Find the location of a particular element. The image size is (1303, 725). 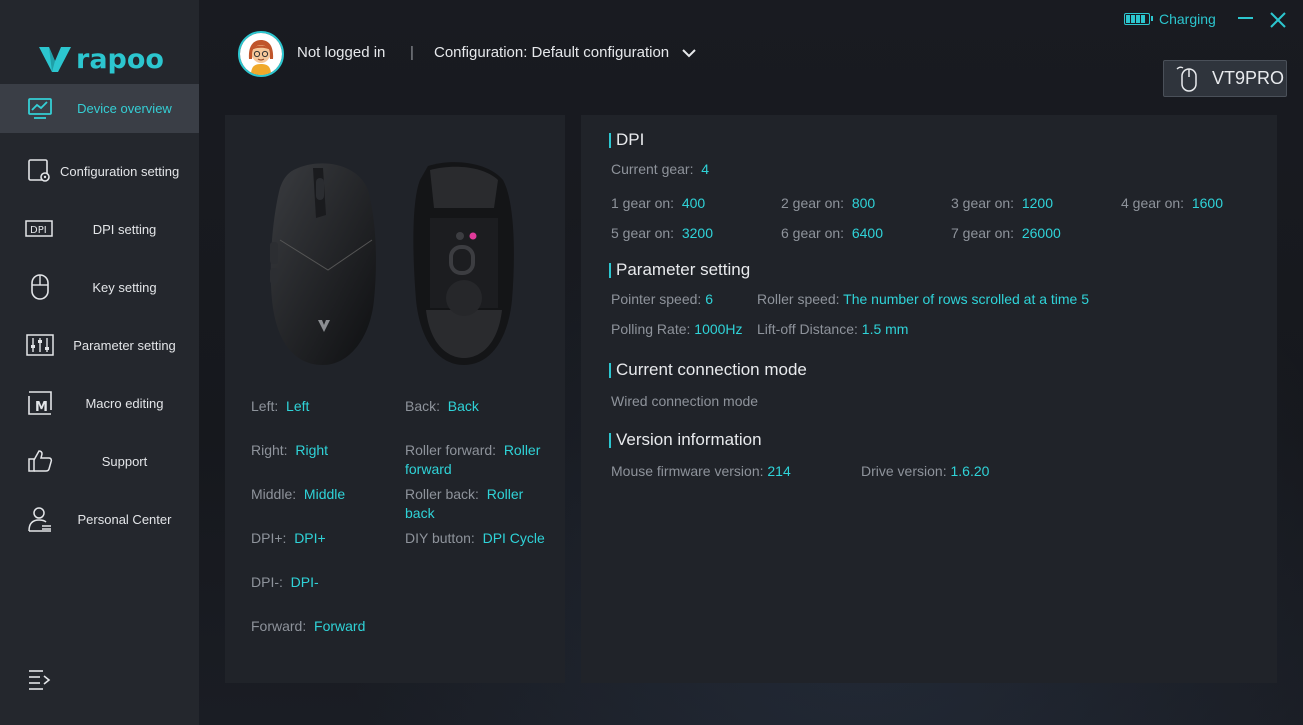

sidebar-item-personal-center: Personal Center is located at coordinates (99, 519).